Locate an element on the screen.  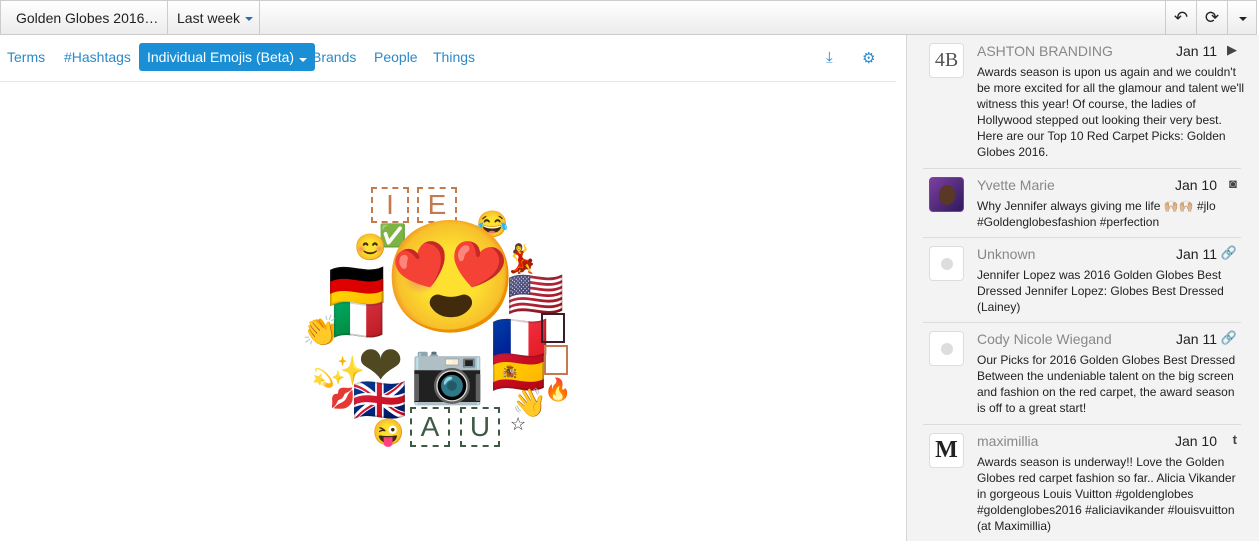
emoji-clap: 👏 is located at coordinates (320, 332).